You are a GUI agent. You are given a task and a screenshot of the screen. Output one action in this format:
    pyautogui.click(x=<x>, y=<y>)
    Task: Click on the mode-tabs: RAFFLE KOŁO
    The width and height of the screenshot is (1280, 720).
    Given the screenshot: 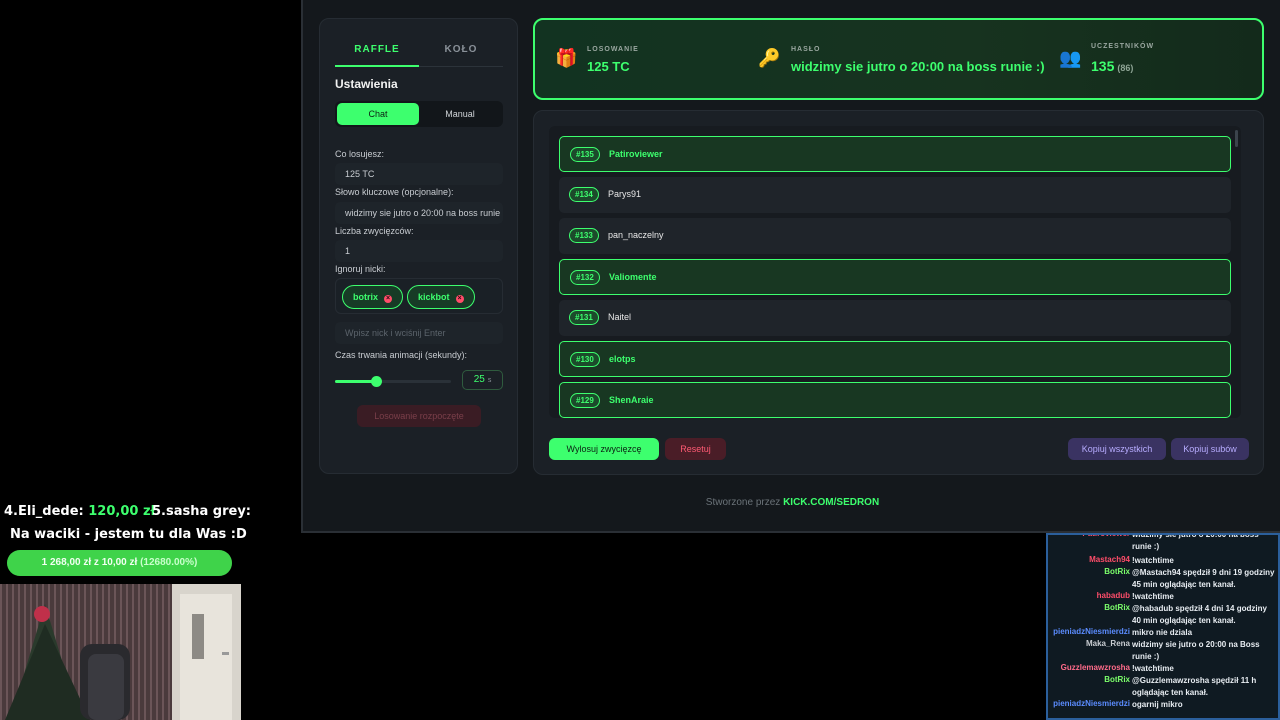 What is the action you would take?
    pyautogui.click(x=419, y=43)
    